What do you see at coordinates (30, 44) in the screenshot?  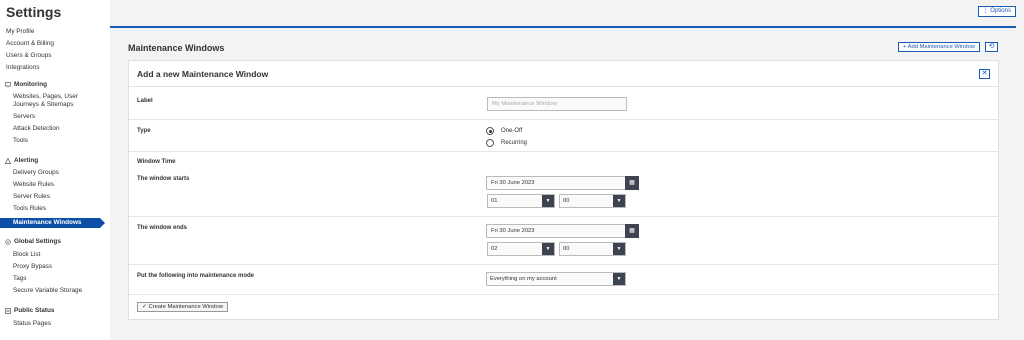 I see `sidebar-item-account-billing: Account & Billing` at bounding box center [30, 44].